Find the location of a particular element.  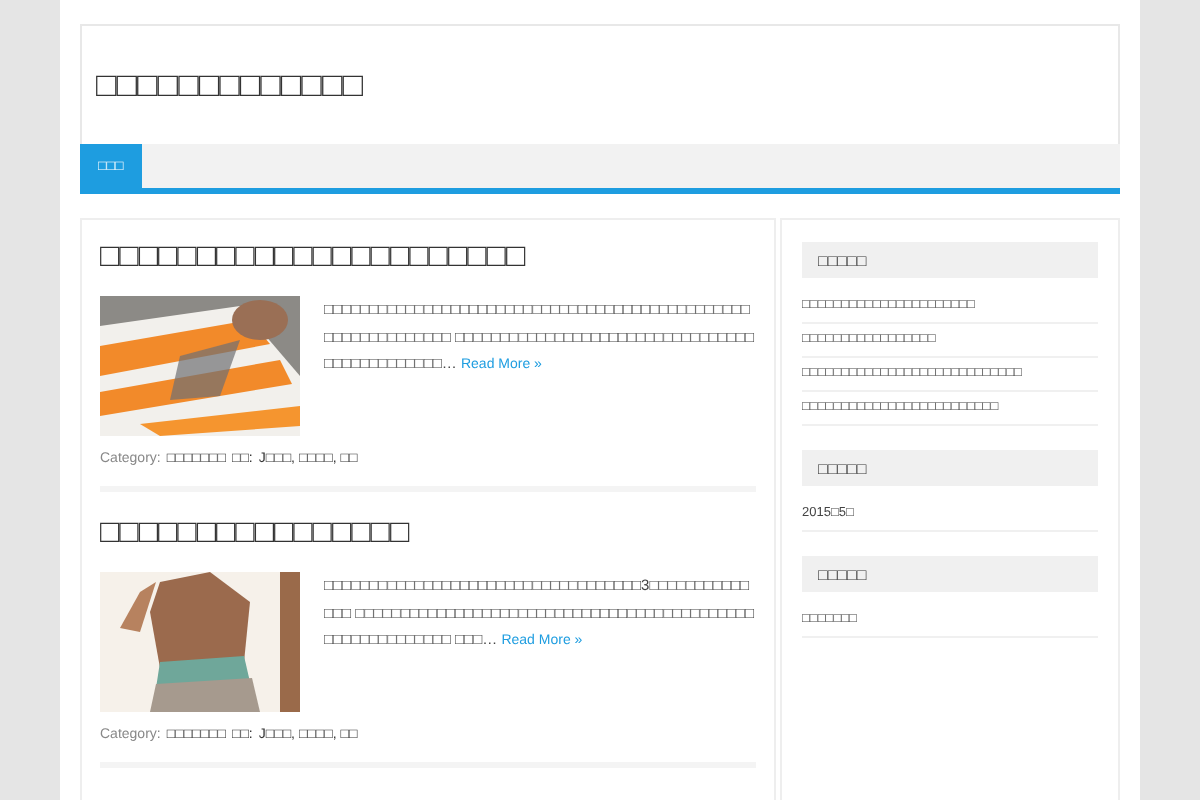

site-title: □□□□□□□□□□□□□ is located at coordinates (229, 85).